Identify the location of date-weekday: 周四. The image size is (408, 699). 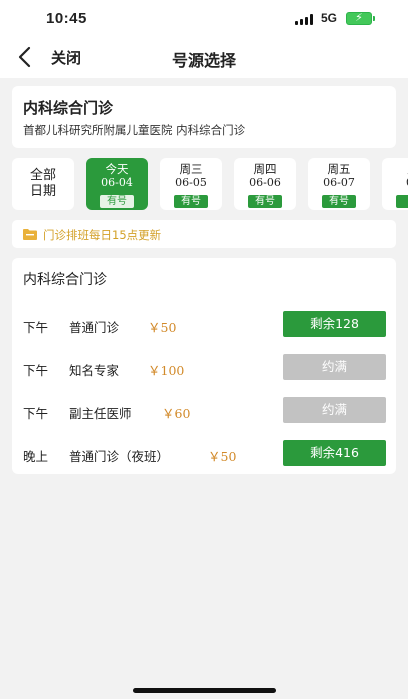
(265, 169).